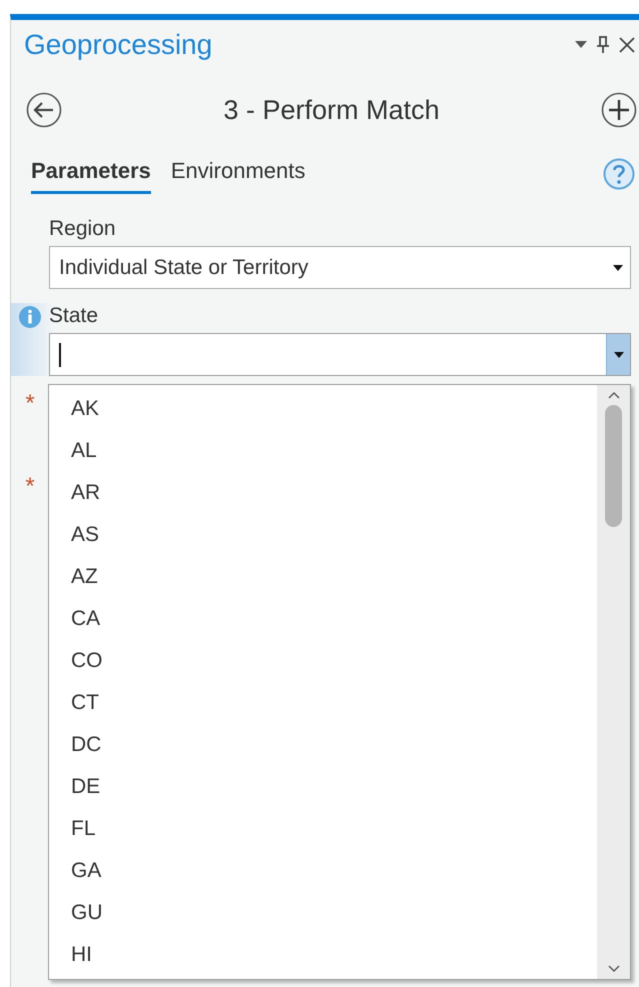 Image resolution: width=639 pixels, height=987 pixels. What do you see at coordinates (238, 174) in the screenshot?
I see `tab: Environments` at bounding box center [238, 174].